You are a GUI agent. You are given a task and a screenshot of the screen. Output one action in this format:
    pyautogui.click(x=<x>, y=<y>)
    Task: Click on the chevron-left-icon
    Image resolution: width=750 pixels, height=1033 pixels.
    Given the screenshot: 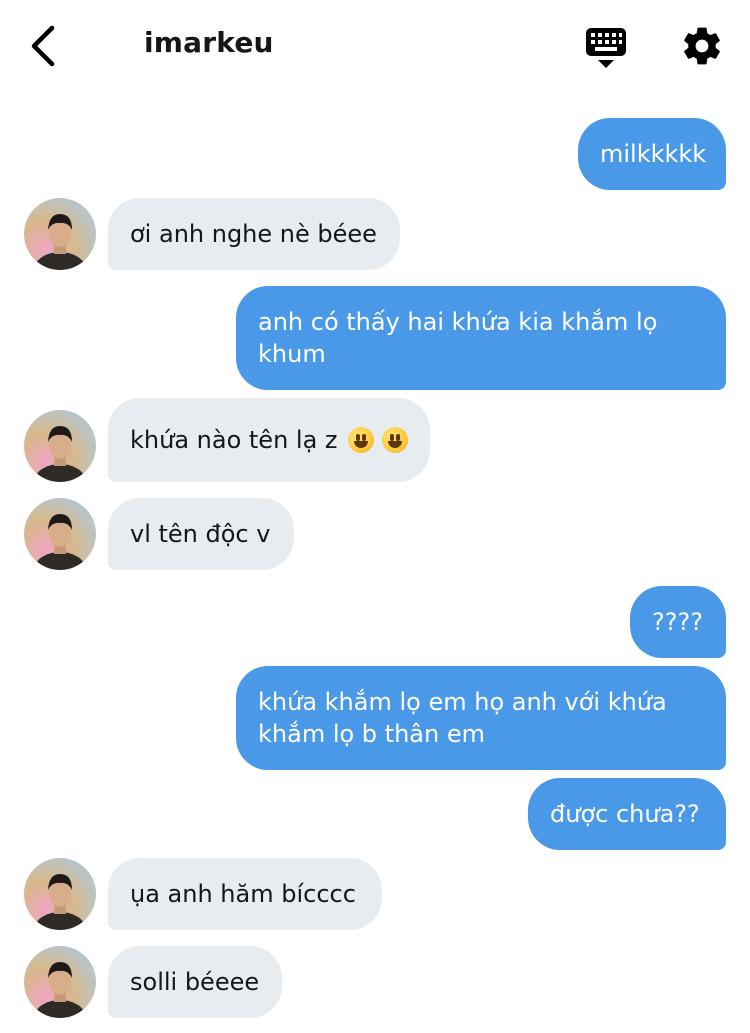 What is the action you would take?
    pyautogui.click(x=43, y=46)
    